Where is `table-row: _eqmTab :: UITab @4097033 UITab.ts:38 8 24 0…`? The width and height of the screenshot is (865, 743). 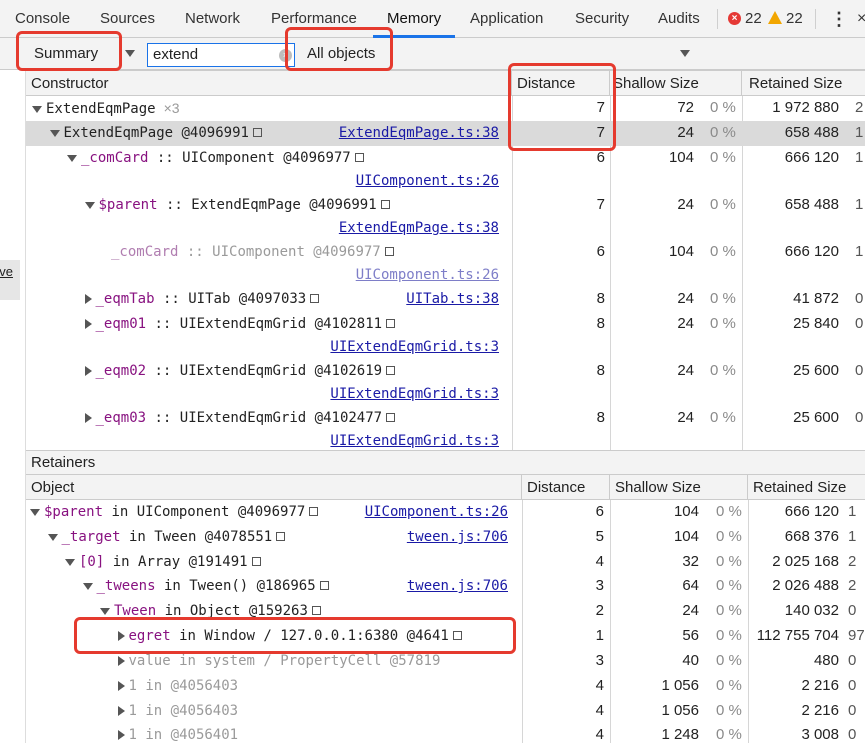 table-row: _eqmTab :: UITab @4097033 UITab.ts:38 8 24 0… is located at coordinates (445, 299).